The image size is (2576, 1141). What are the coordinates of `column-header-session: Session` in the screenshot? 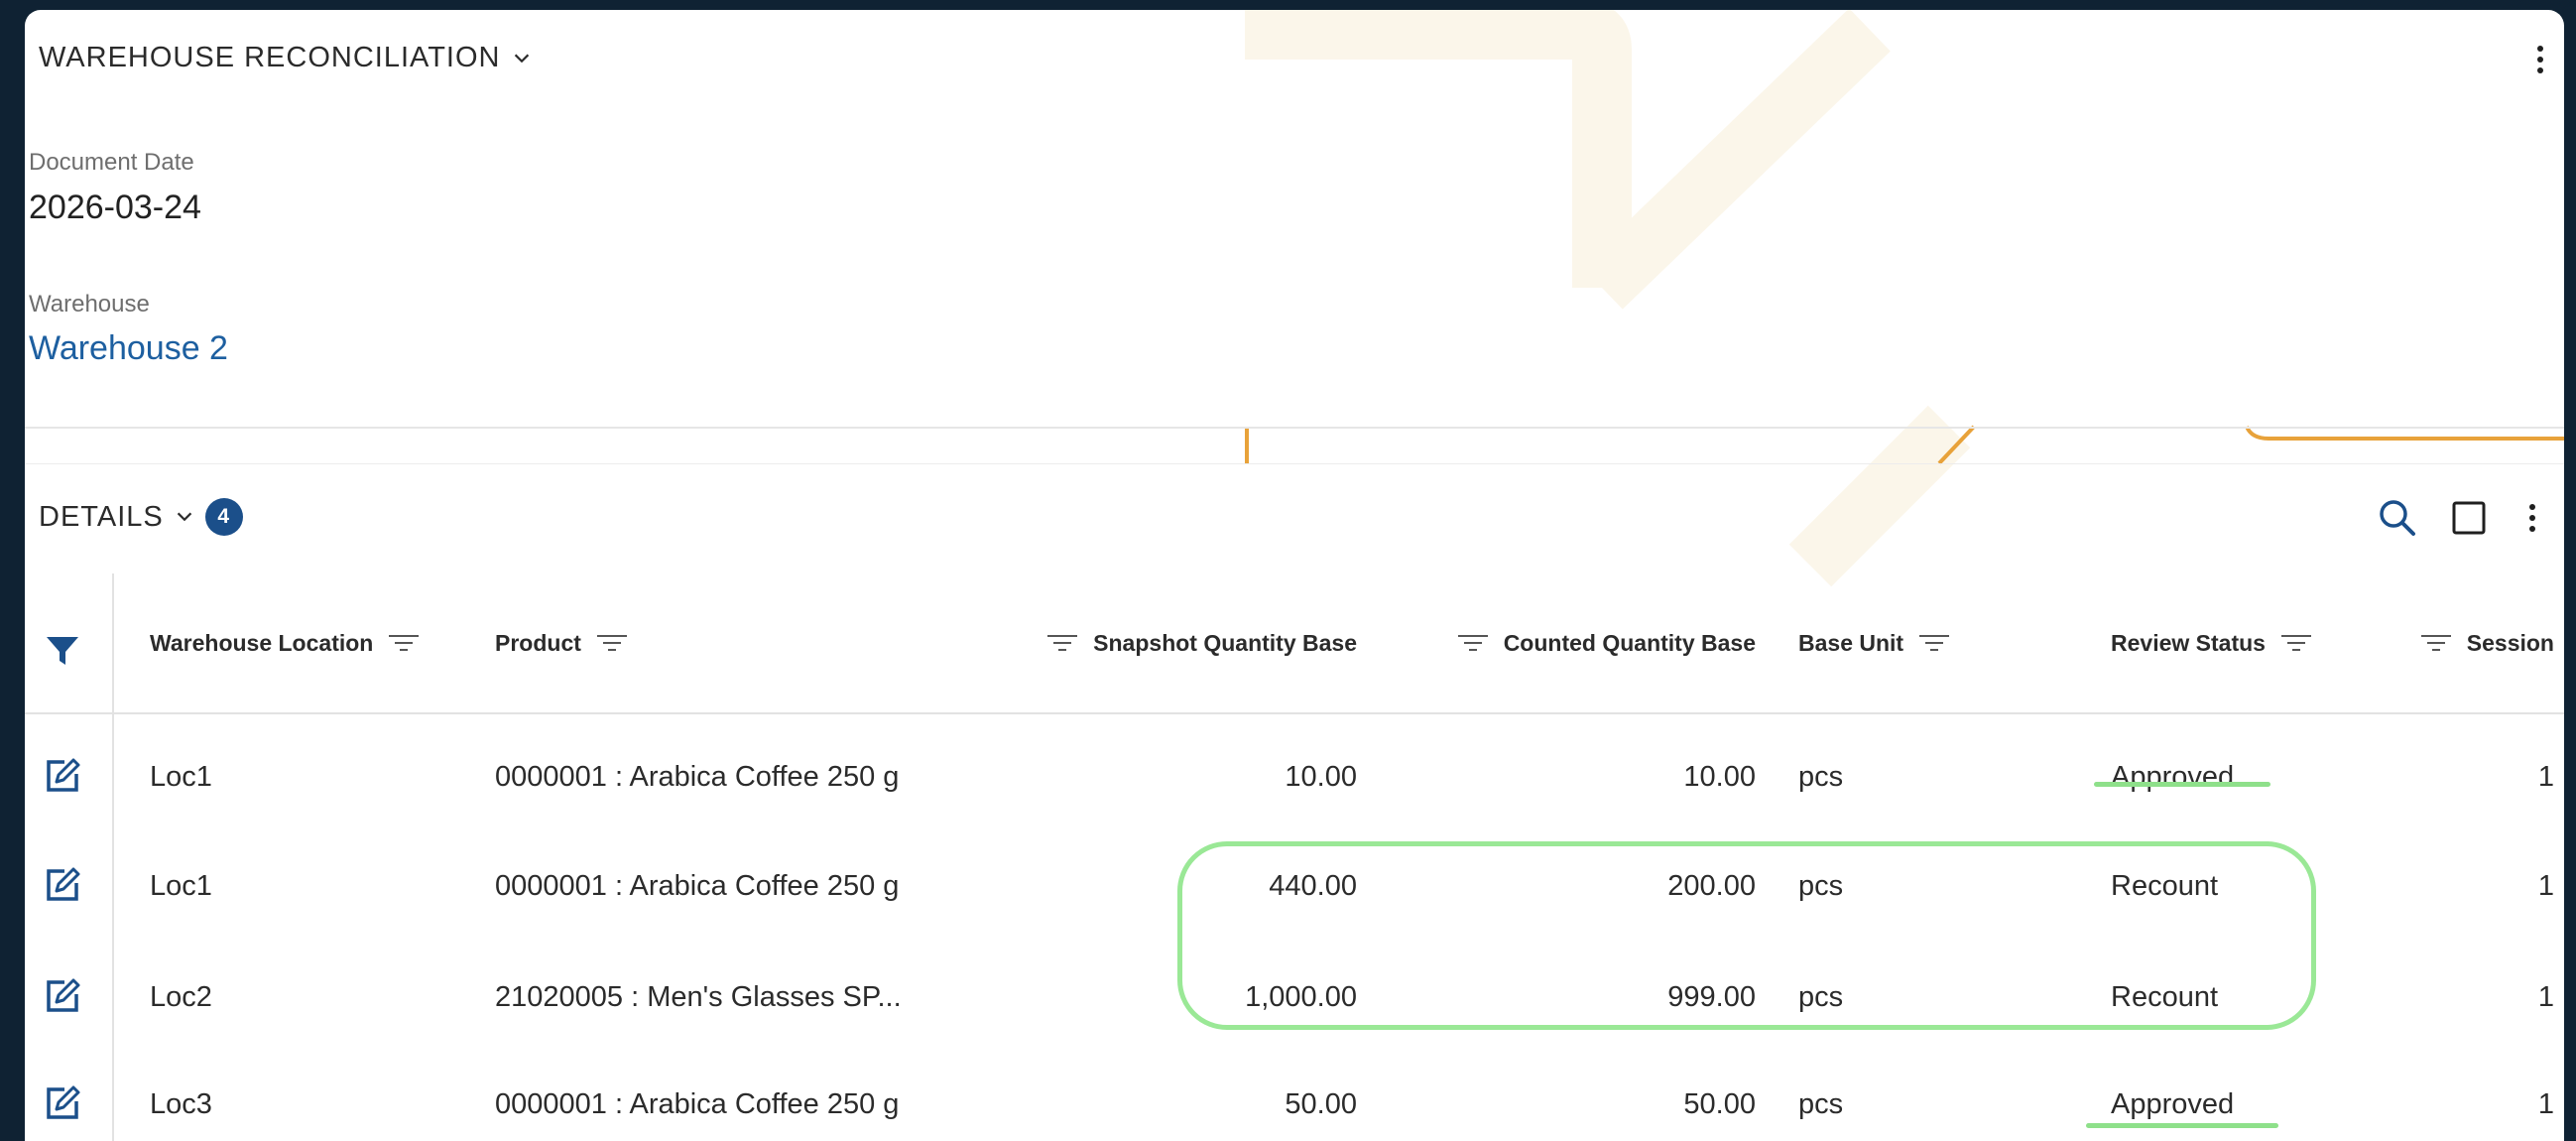 It's located at (2465, 643).